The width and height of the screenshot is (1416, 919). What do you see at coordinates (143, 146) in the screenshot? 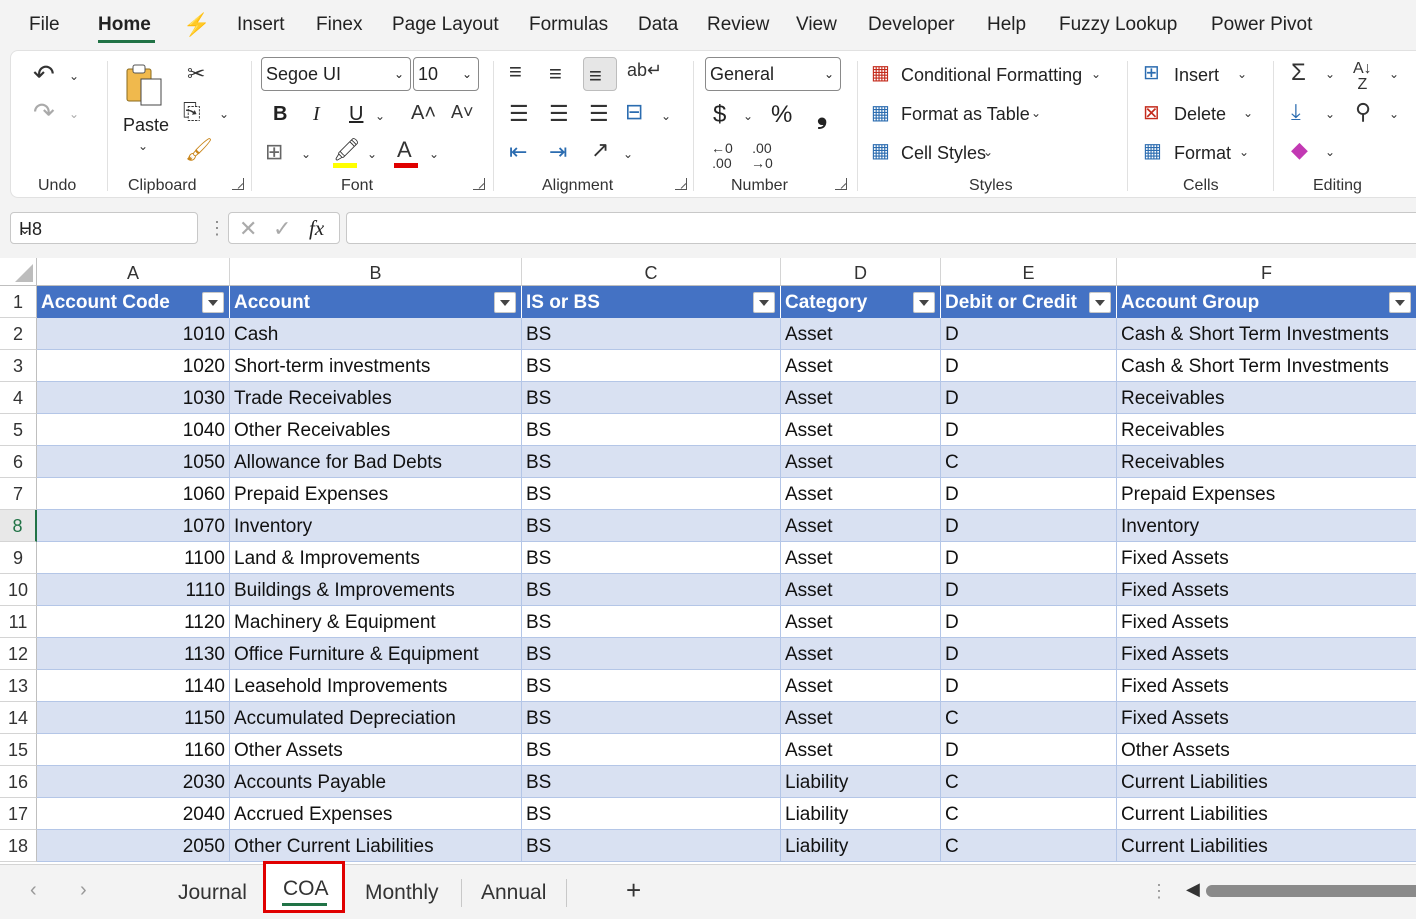
I see `paste-dropdown-icon: ⌄` at bounding box center [143, 146].